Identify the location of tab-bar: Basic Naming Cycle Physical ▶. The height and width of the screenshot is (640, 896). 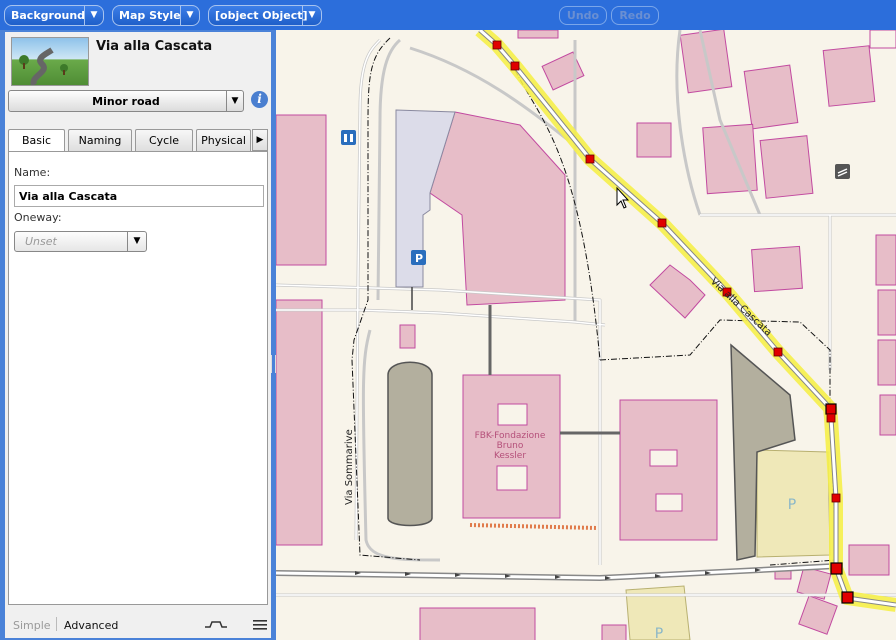
(138, 140).